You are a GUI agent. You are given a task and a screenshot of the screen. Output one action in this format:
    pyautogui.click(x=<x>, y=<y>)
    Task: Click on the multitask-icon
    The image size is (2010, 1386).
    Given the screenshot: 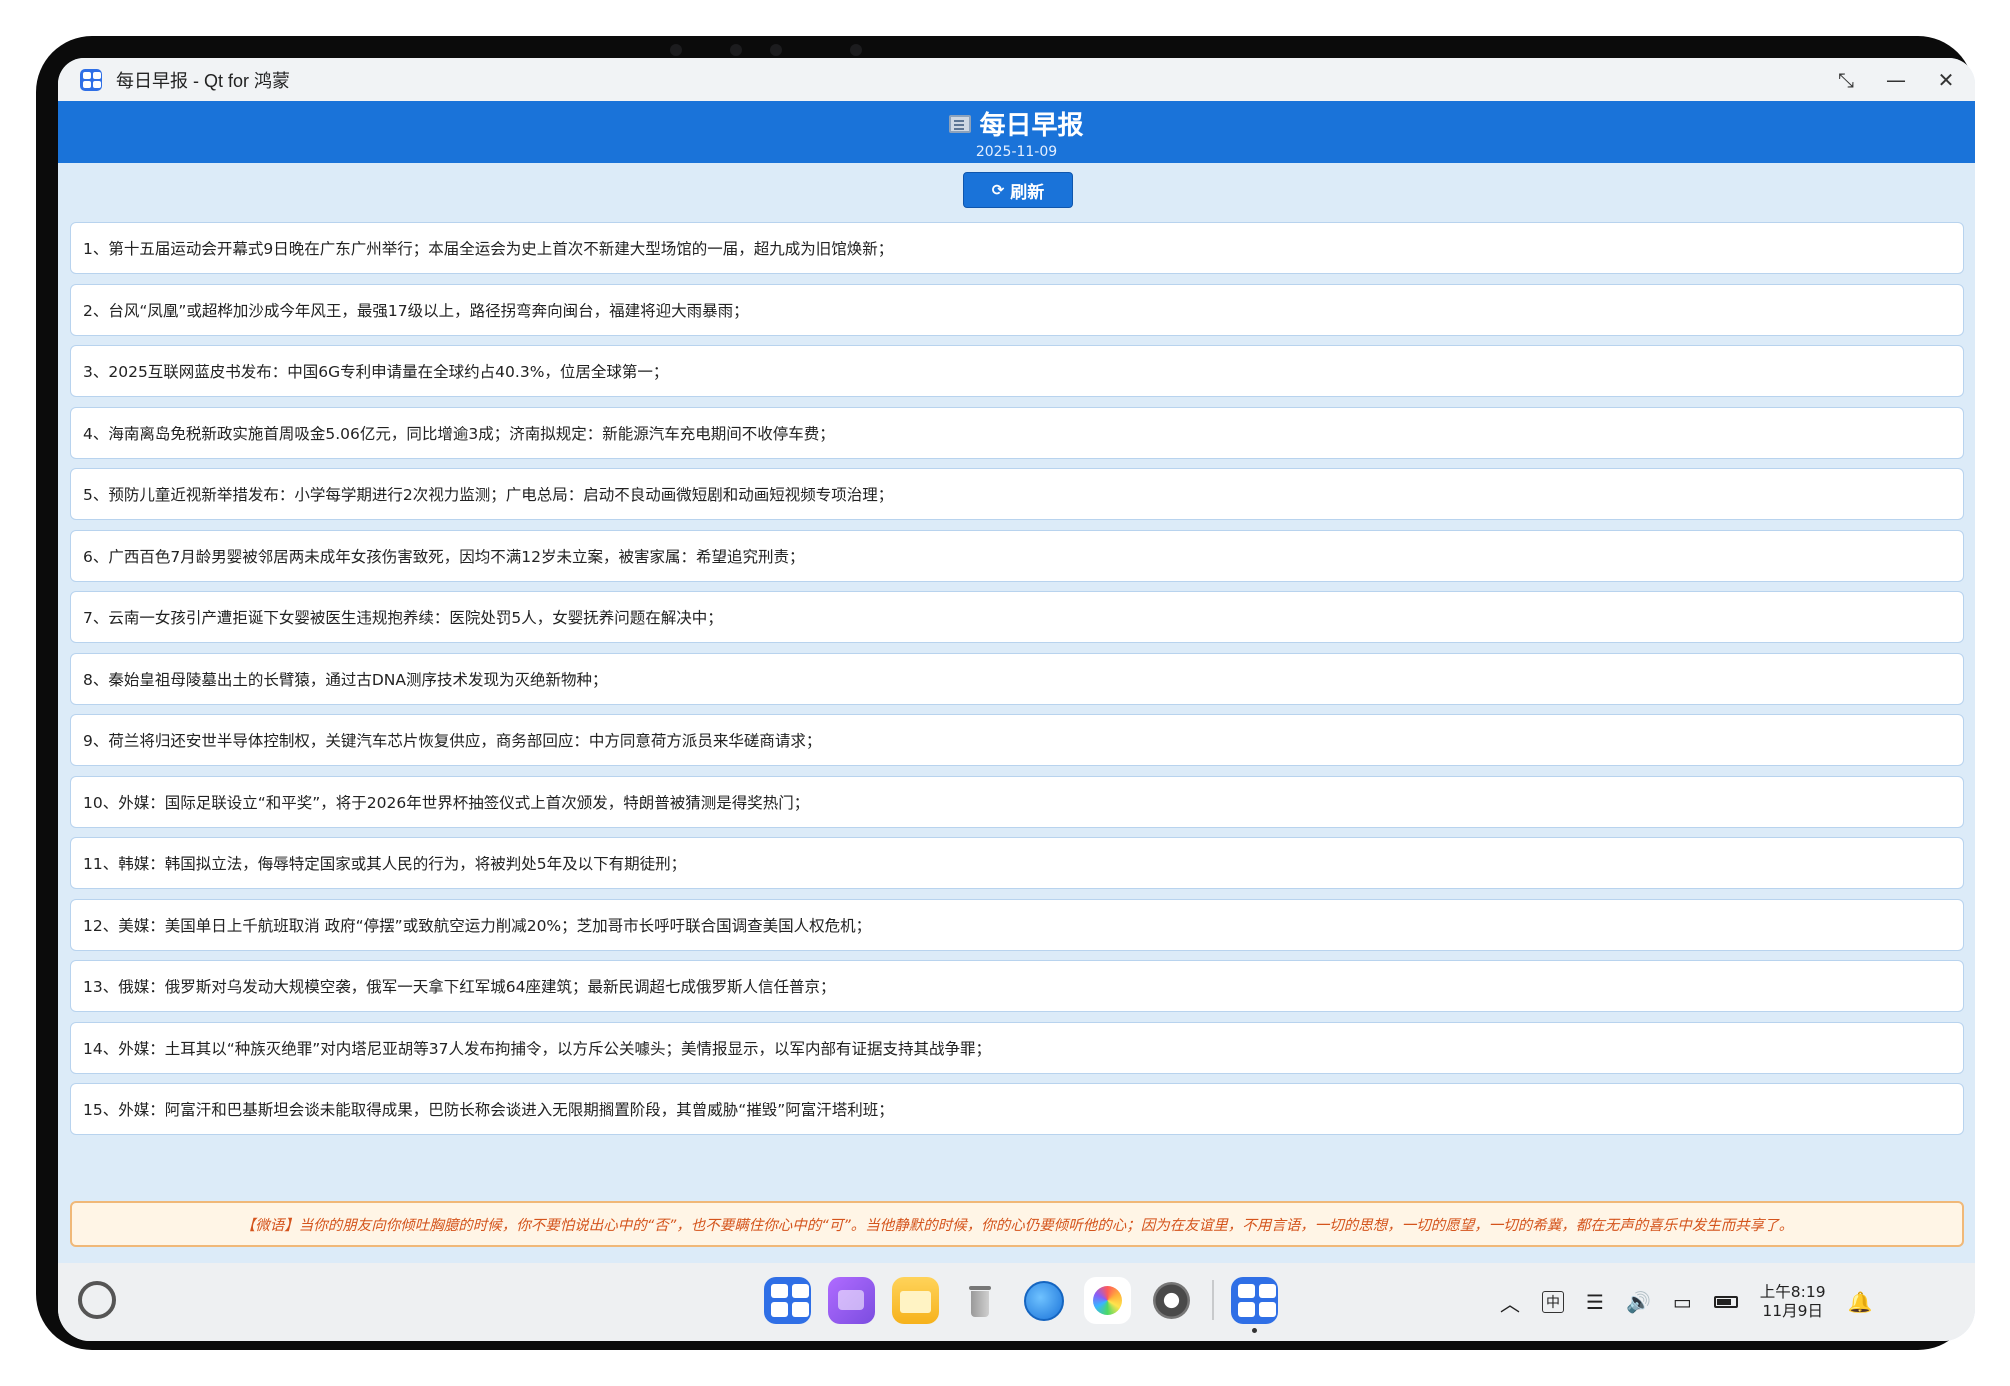 What is the action you would take?
    pyautogui.click(x=851, y=1300)
    